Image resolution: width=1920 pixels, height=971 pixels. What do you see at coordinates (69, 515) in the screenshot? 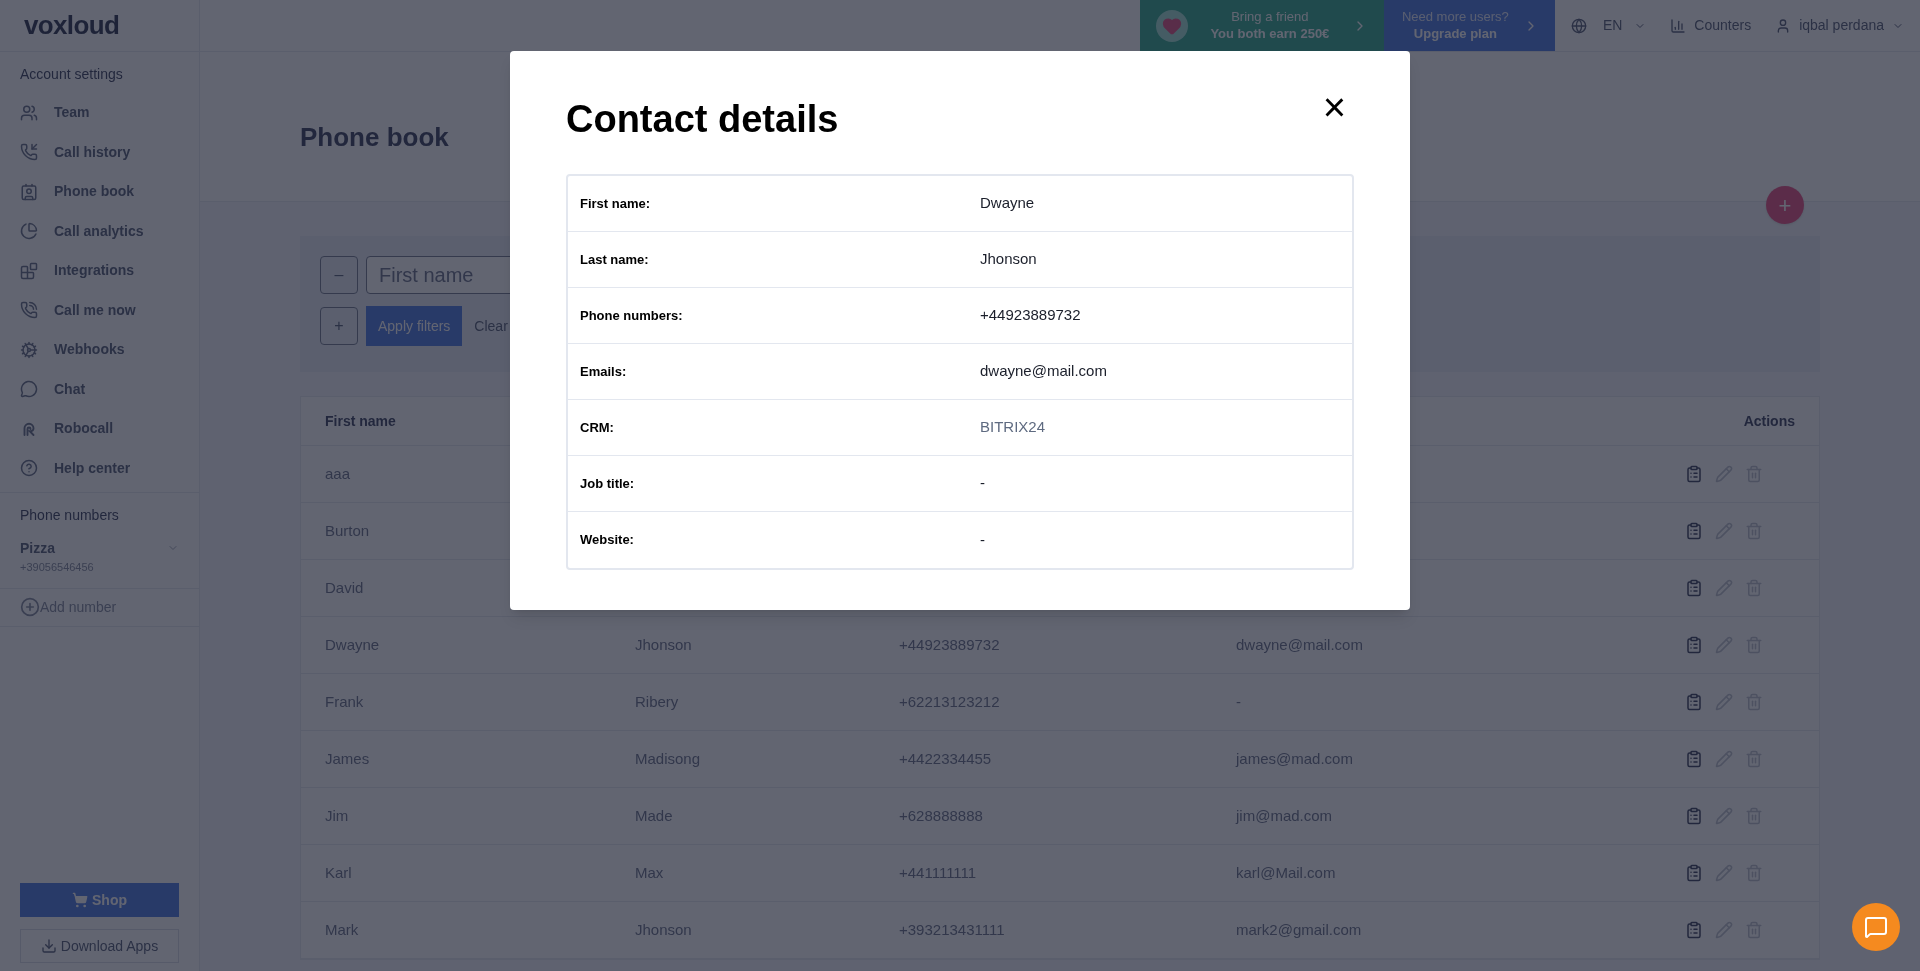
I see `section-title: Phone numbers` at bounding box center [69, 515].